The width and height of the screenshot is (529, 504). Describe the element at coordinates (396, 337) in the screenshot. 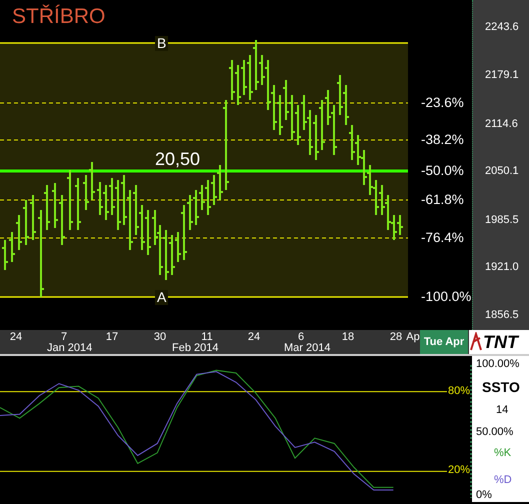

I see `day-label: 28` at that location.